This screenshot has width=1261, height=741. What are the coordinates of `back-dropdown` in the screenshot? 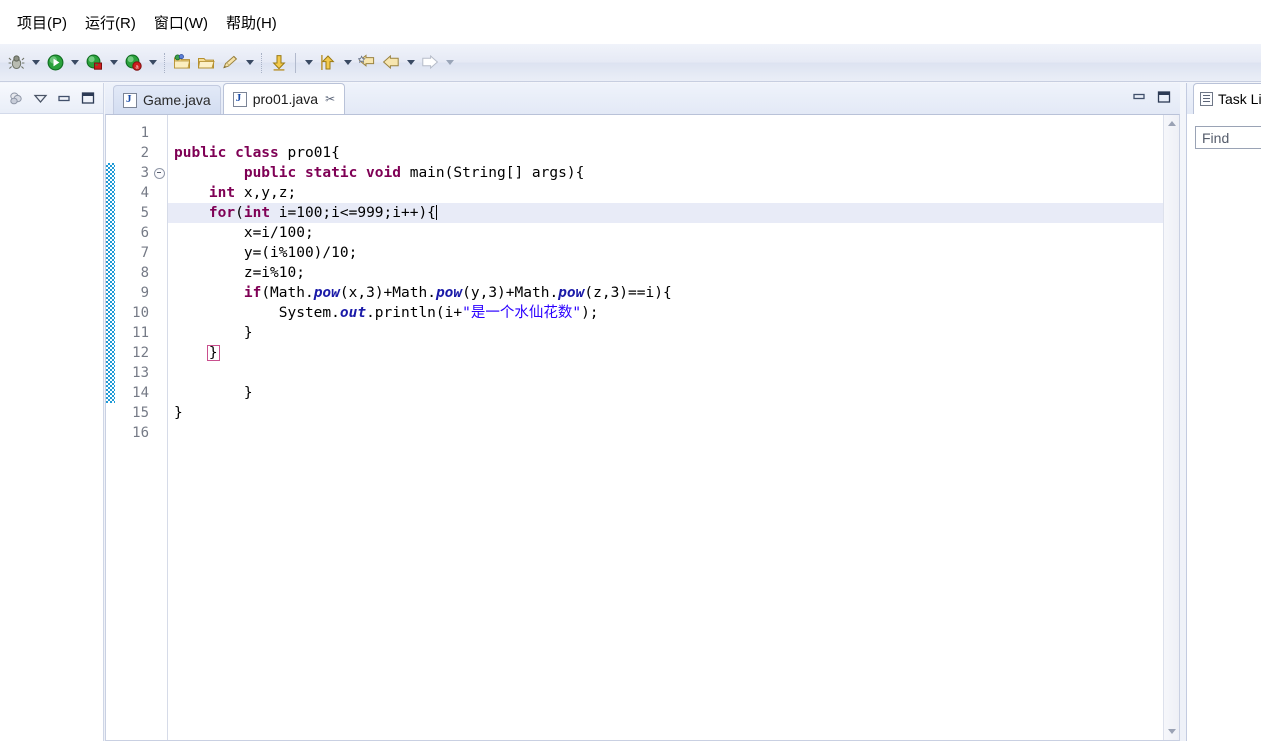 It's located at (410, 63).